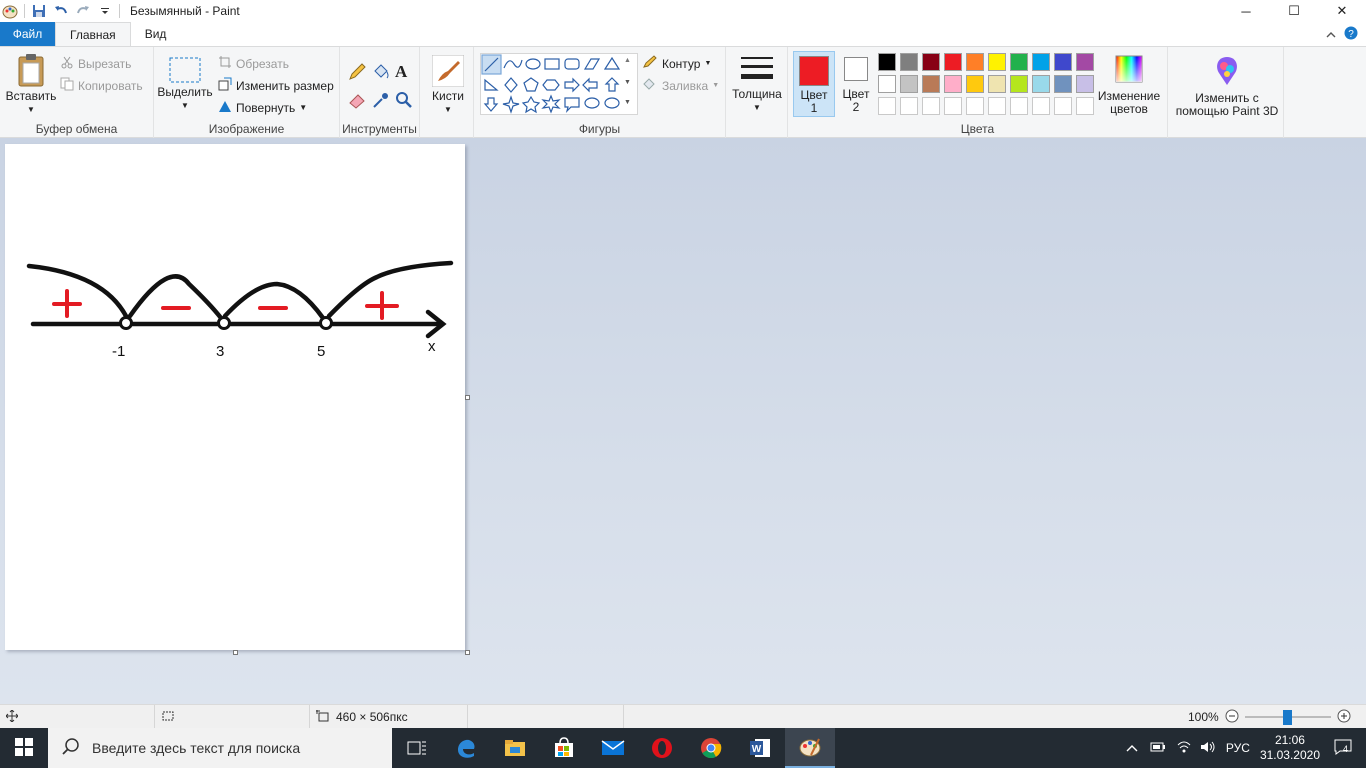 The height and width of the screenshot is (768, 1366). I want to click on undo-icon, so click(61, 11).